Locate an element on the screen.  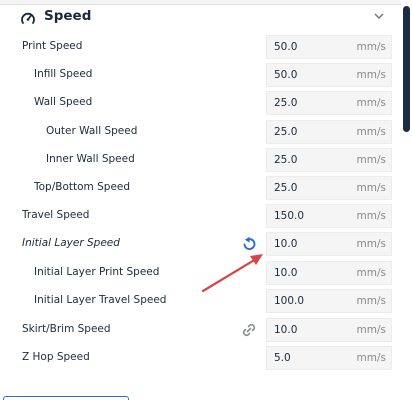
setting-row-travel-speed: Travel Speed 150.0 mm/s is located at coordinates (200, 217).